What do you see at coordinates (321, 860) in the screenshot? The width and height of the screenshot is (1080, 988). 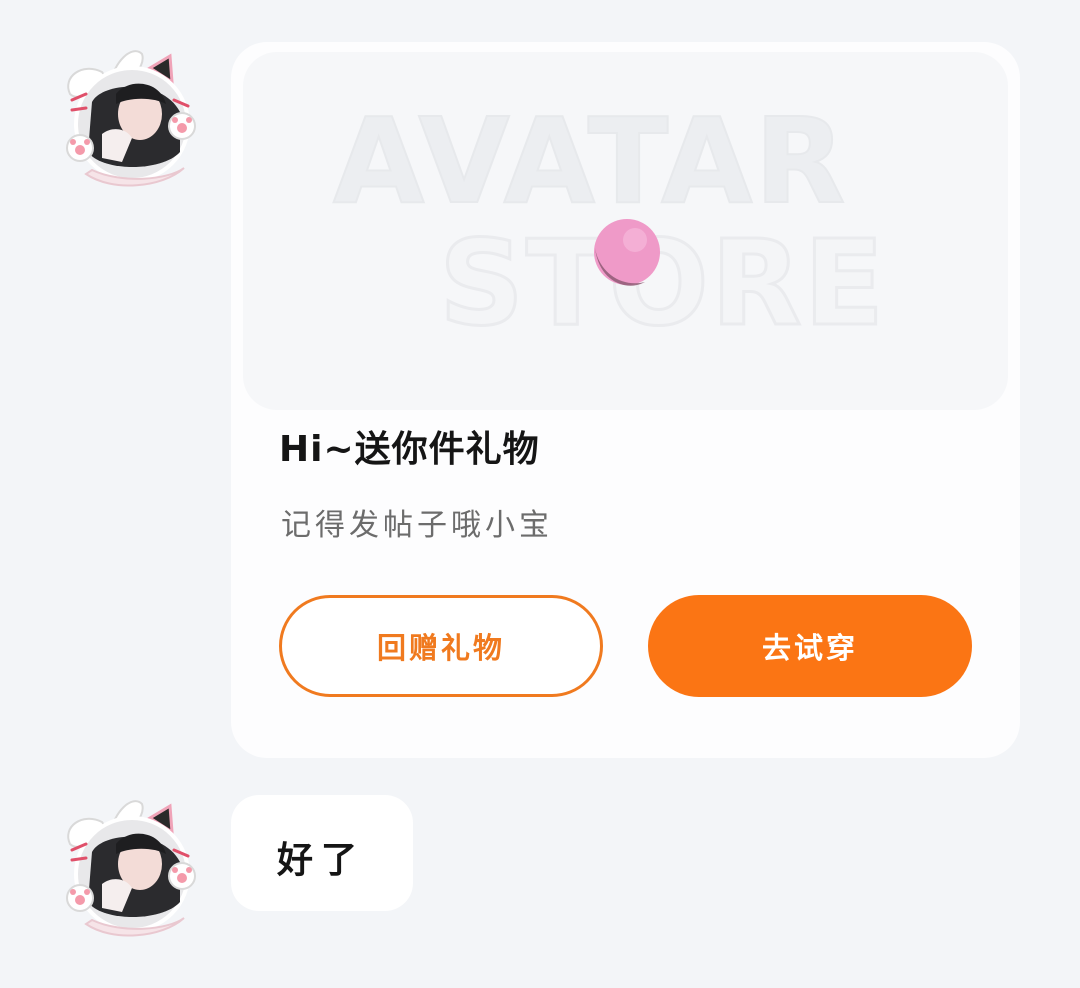 I see `message-text: 好了` at bounding box center [321, 860].